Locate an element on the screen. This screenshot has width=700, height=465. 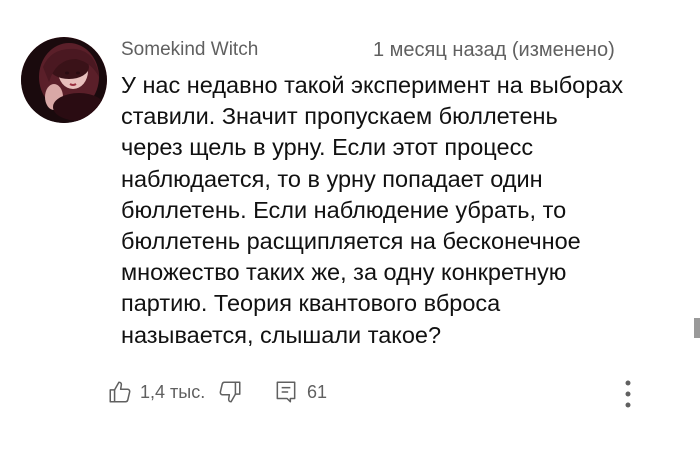
more-vertical-icon is located at coordinates (628, 394).